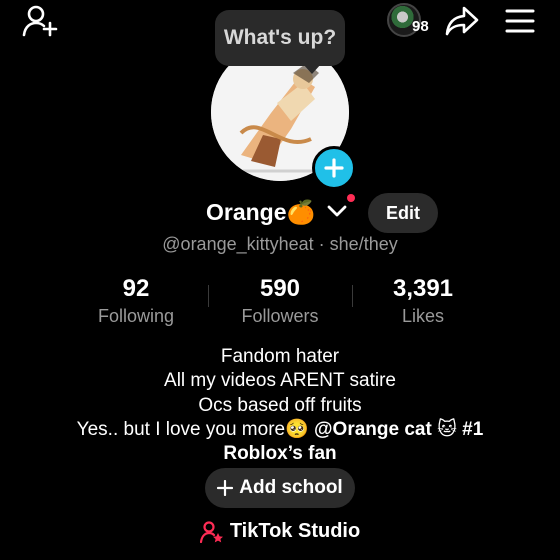 Image resolution: width=560 pixels, height=560 pixels. Describe the element at coordinates (280, 453) in the screenshot. I see `bio-line-5: Roblox’s fan` at that location.